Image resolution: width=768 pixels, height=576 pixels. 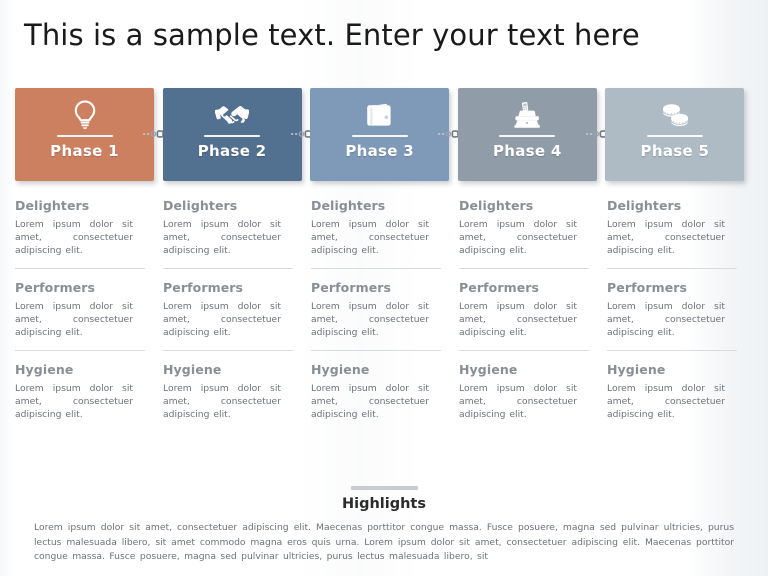 What do you see at coordinates (527, 151) in the screenshot?
I see `phase-label: Phase 4` at bounding box center [527, 151].